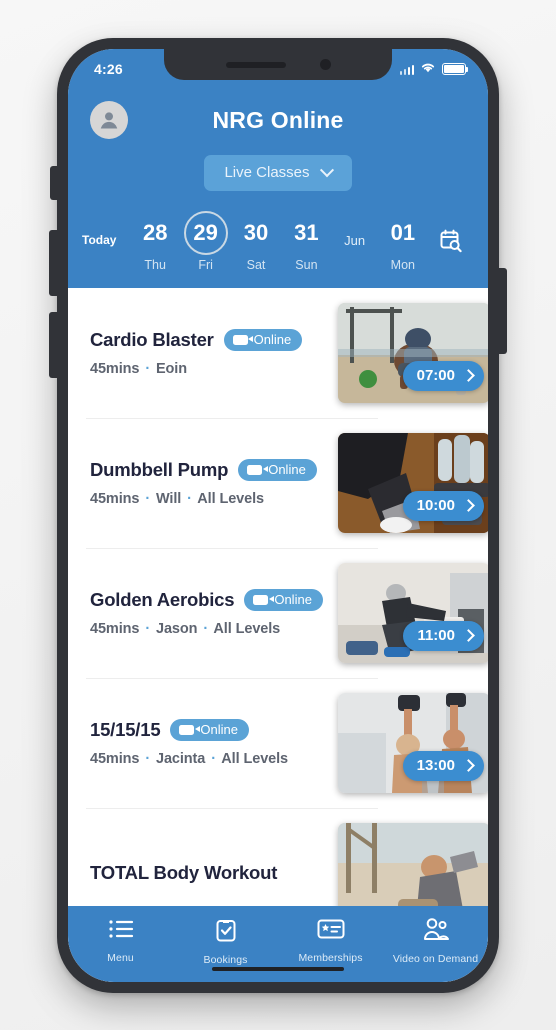  What do you see at coordinates (278, 968) in the screenshot?
I see `home-indicator` at bounding box center [278, 968].